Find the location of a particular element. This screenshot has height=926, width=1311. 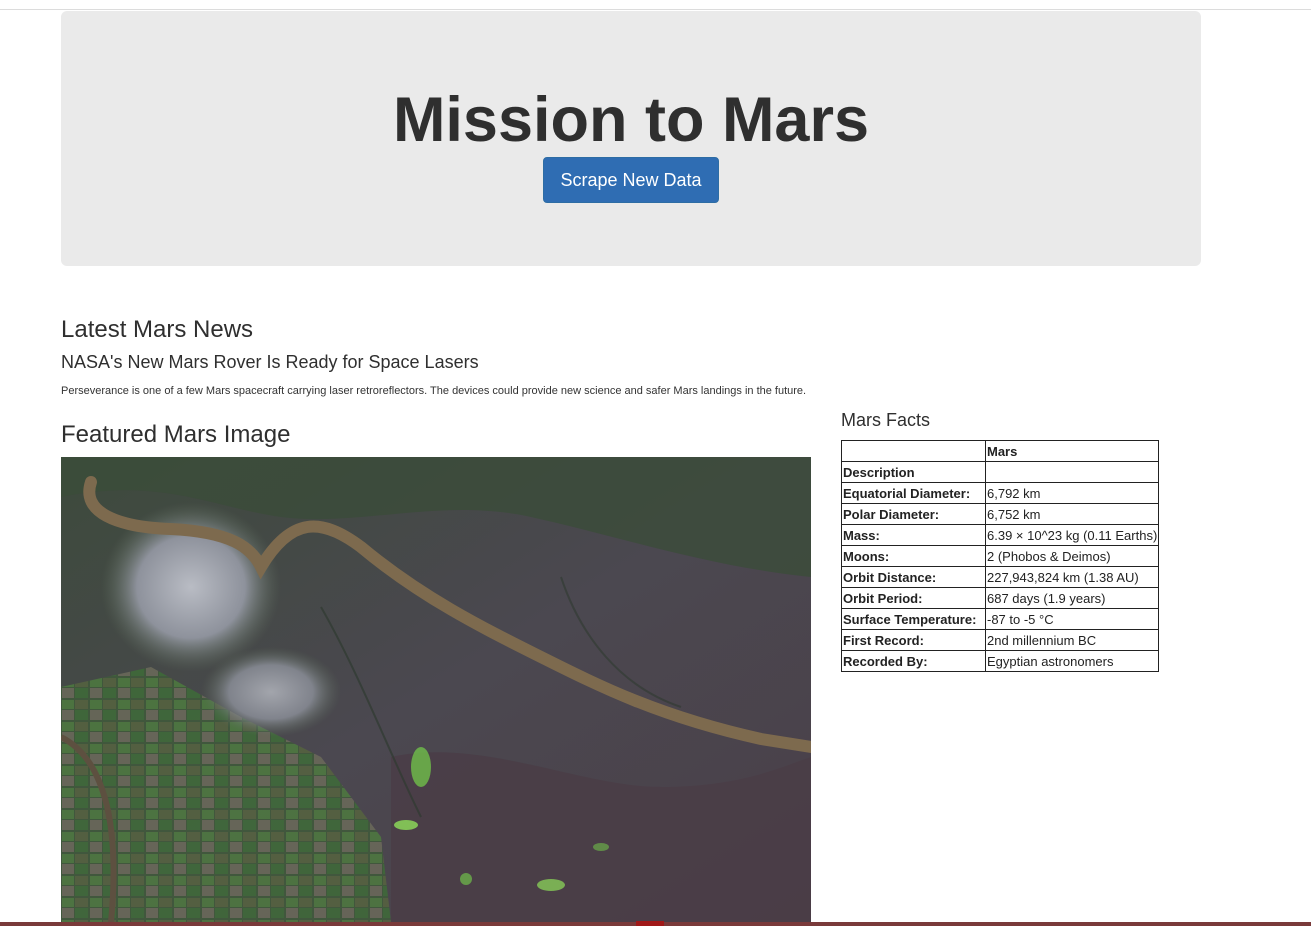

row-value: 2nd millennium BC is located at coordinates (1072, 640).